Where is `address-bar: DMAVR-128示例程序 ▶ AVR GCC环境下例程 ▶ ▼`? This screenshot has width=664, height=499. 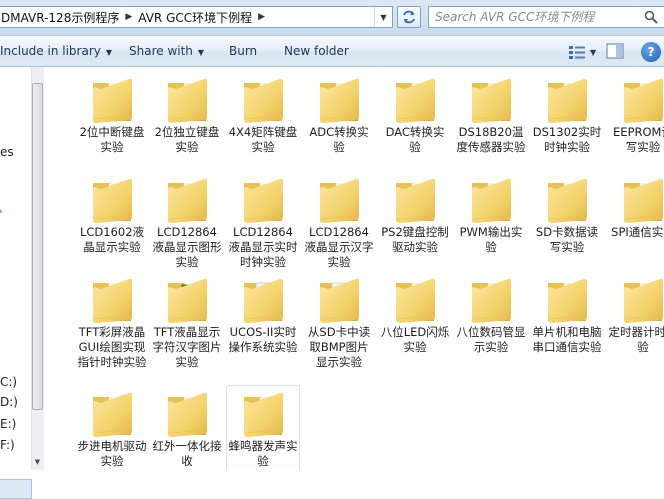
address-bar: DMAVR-128示例程序 ▶ AVR GCC环境下例程 ▶ ▼ is located at coordinates (196, 17).